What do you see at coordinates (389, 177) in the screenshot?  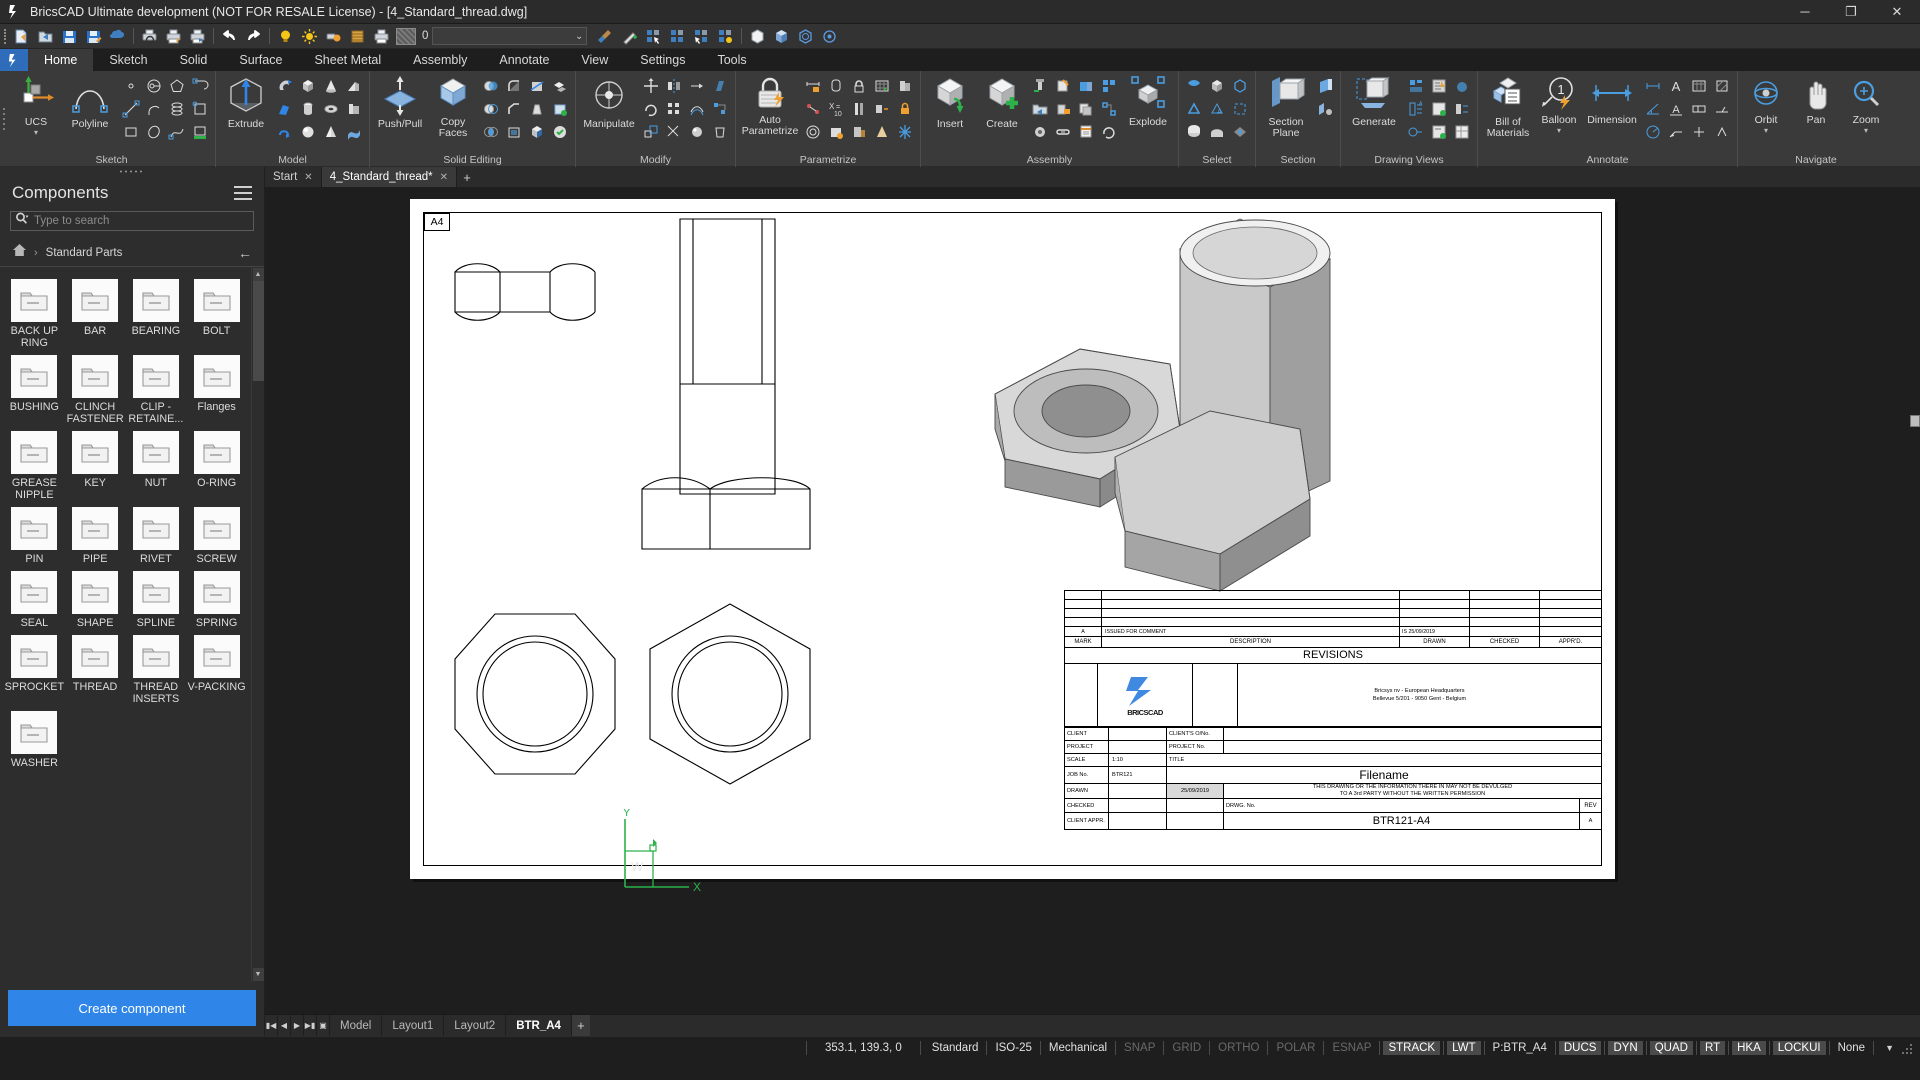 I see `document-tab-standard-thread: 4_Standard_thread* ✕` at bounding box center [389, 177].